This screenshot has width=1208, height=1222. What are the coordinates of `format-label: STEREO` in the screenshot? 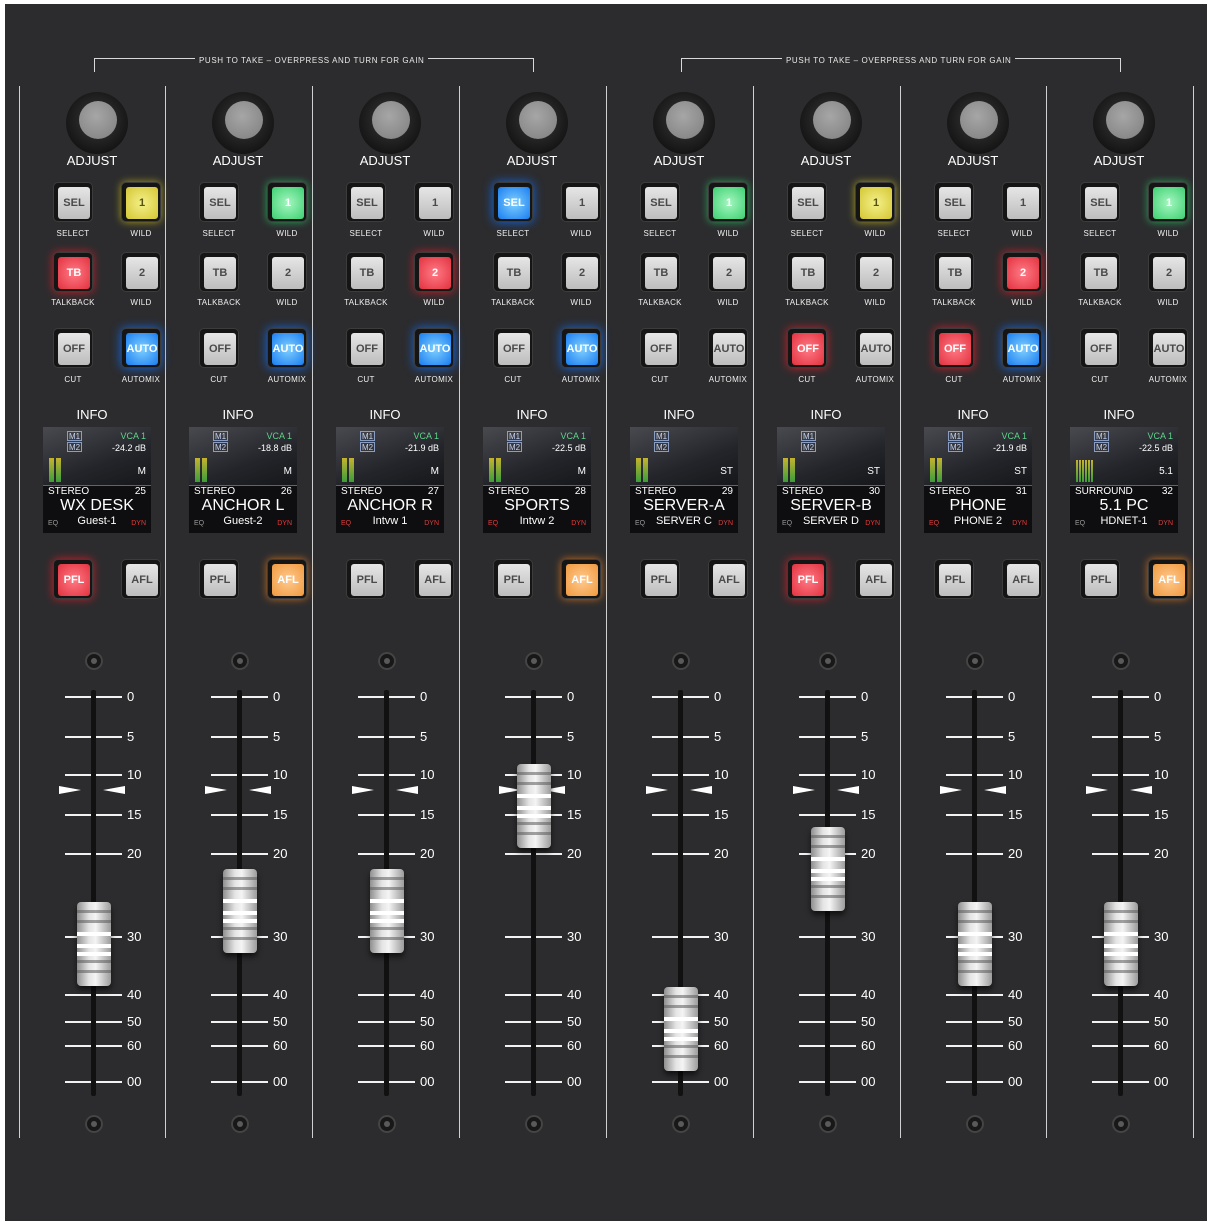 It's located at (803, 491).